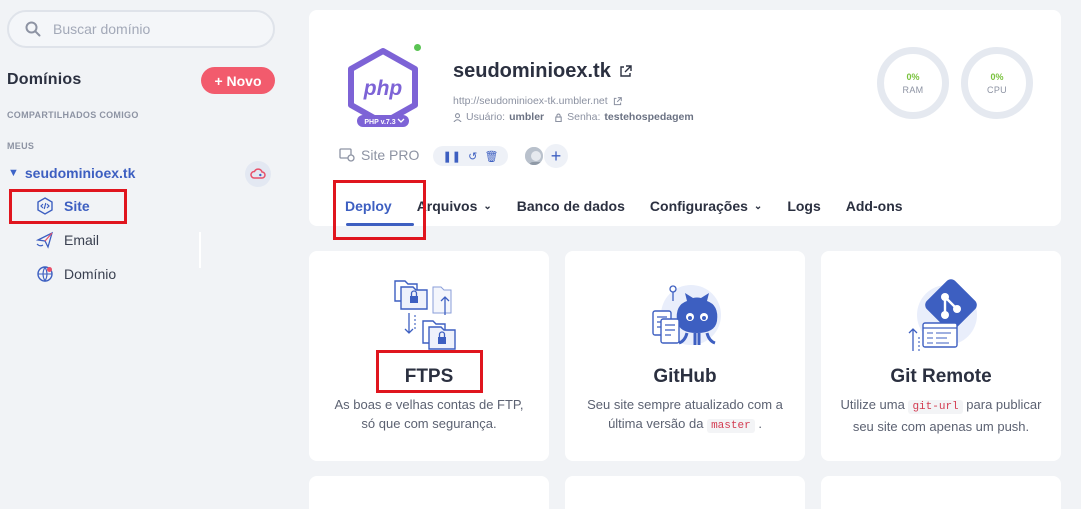  I want to click on site-title: seudominioex.tk, so click(542, 71).